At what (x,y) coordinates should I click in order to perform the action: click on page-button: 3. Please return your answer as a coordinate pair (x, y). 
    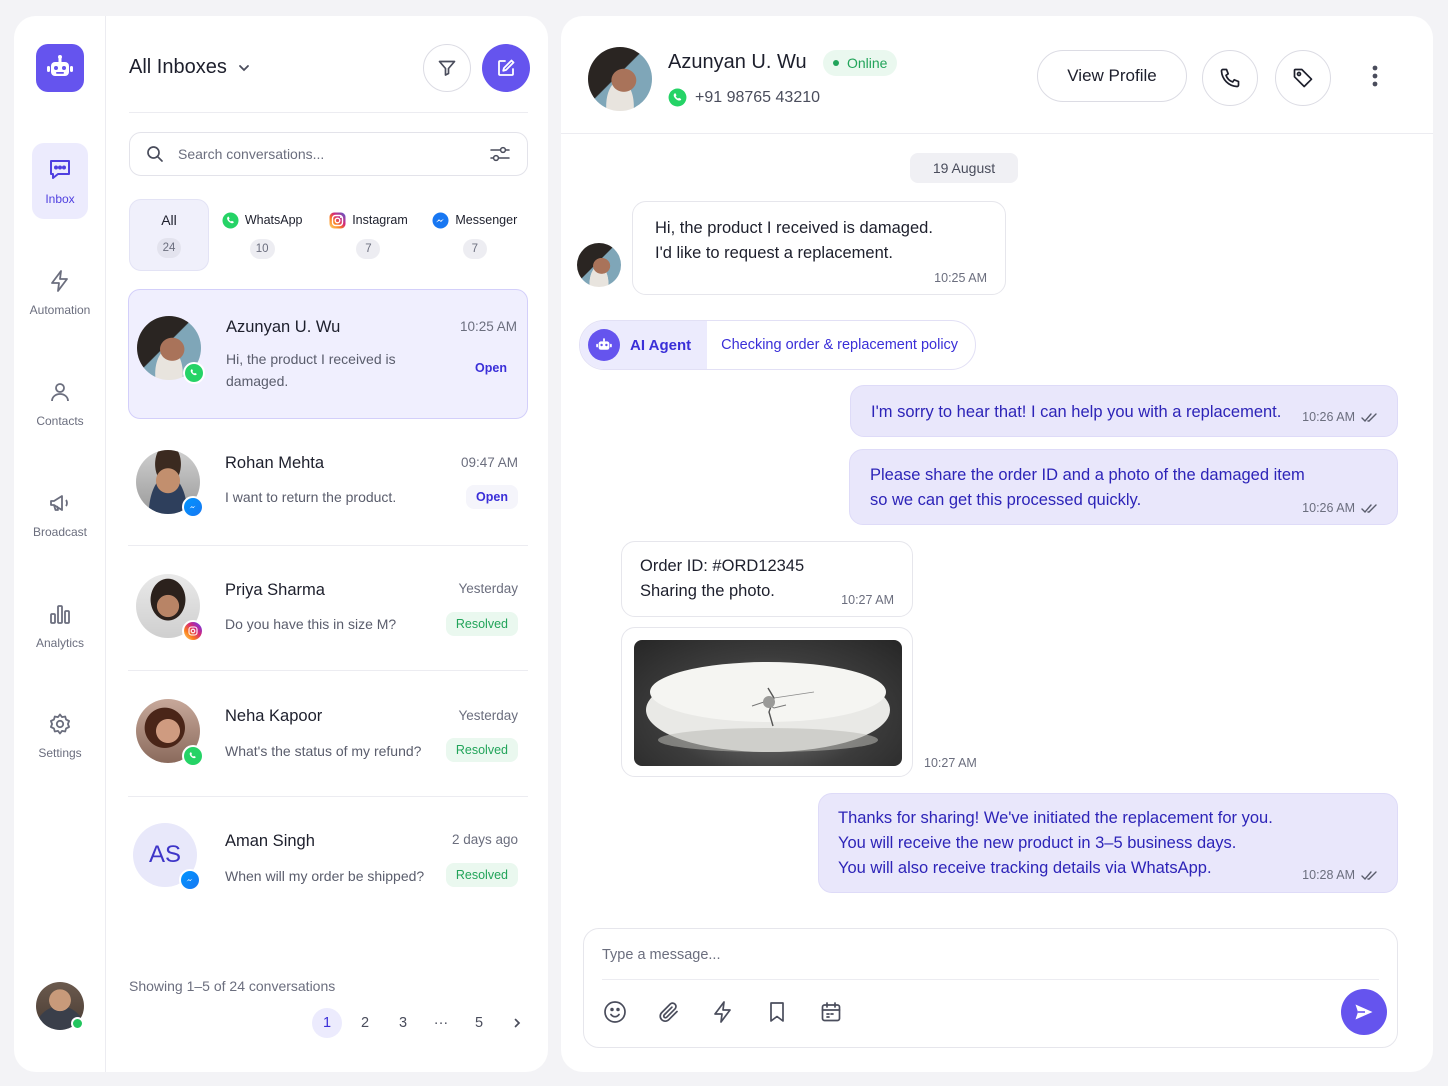
    Looking at the image, I should click on (403, 1023).